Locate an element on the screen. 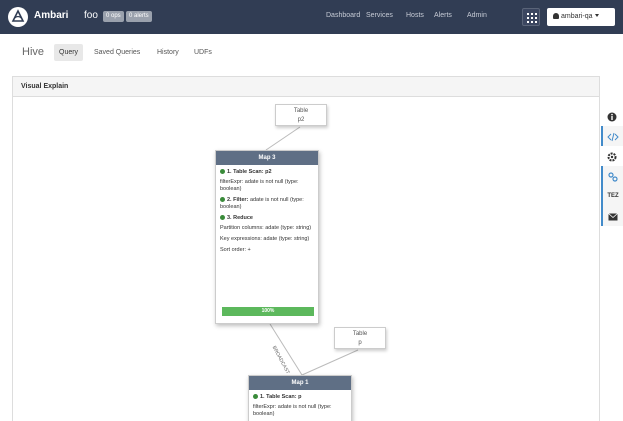 This screenshot has height=421, width=623. map1-title: Map 1 is located at coordinates (300, 383).